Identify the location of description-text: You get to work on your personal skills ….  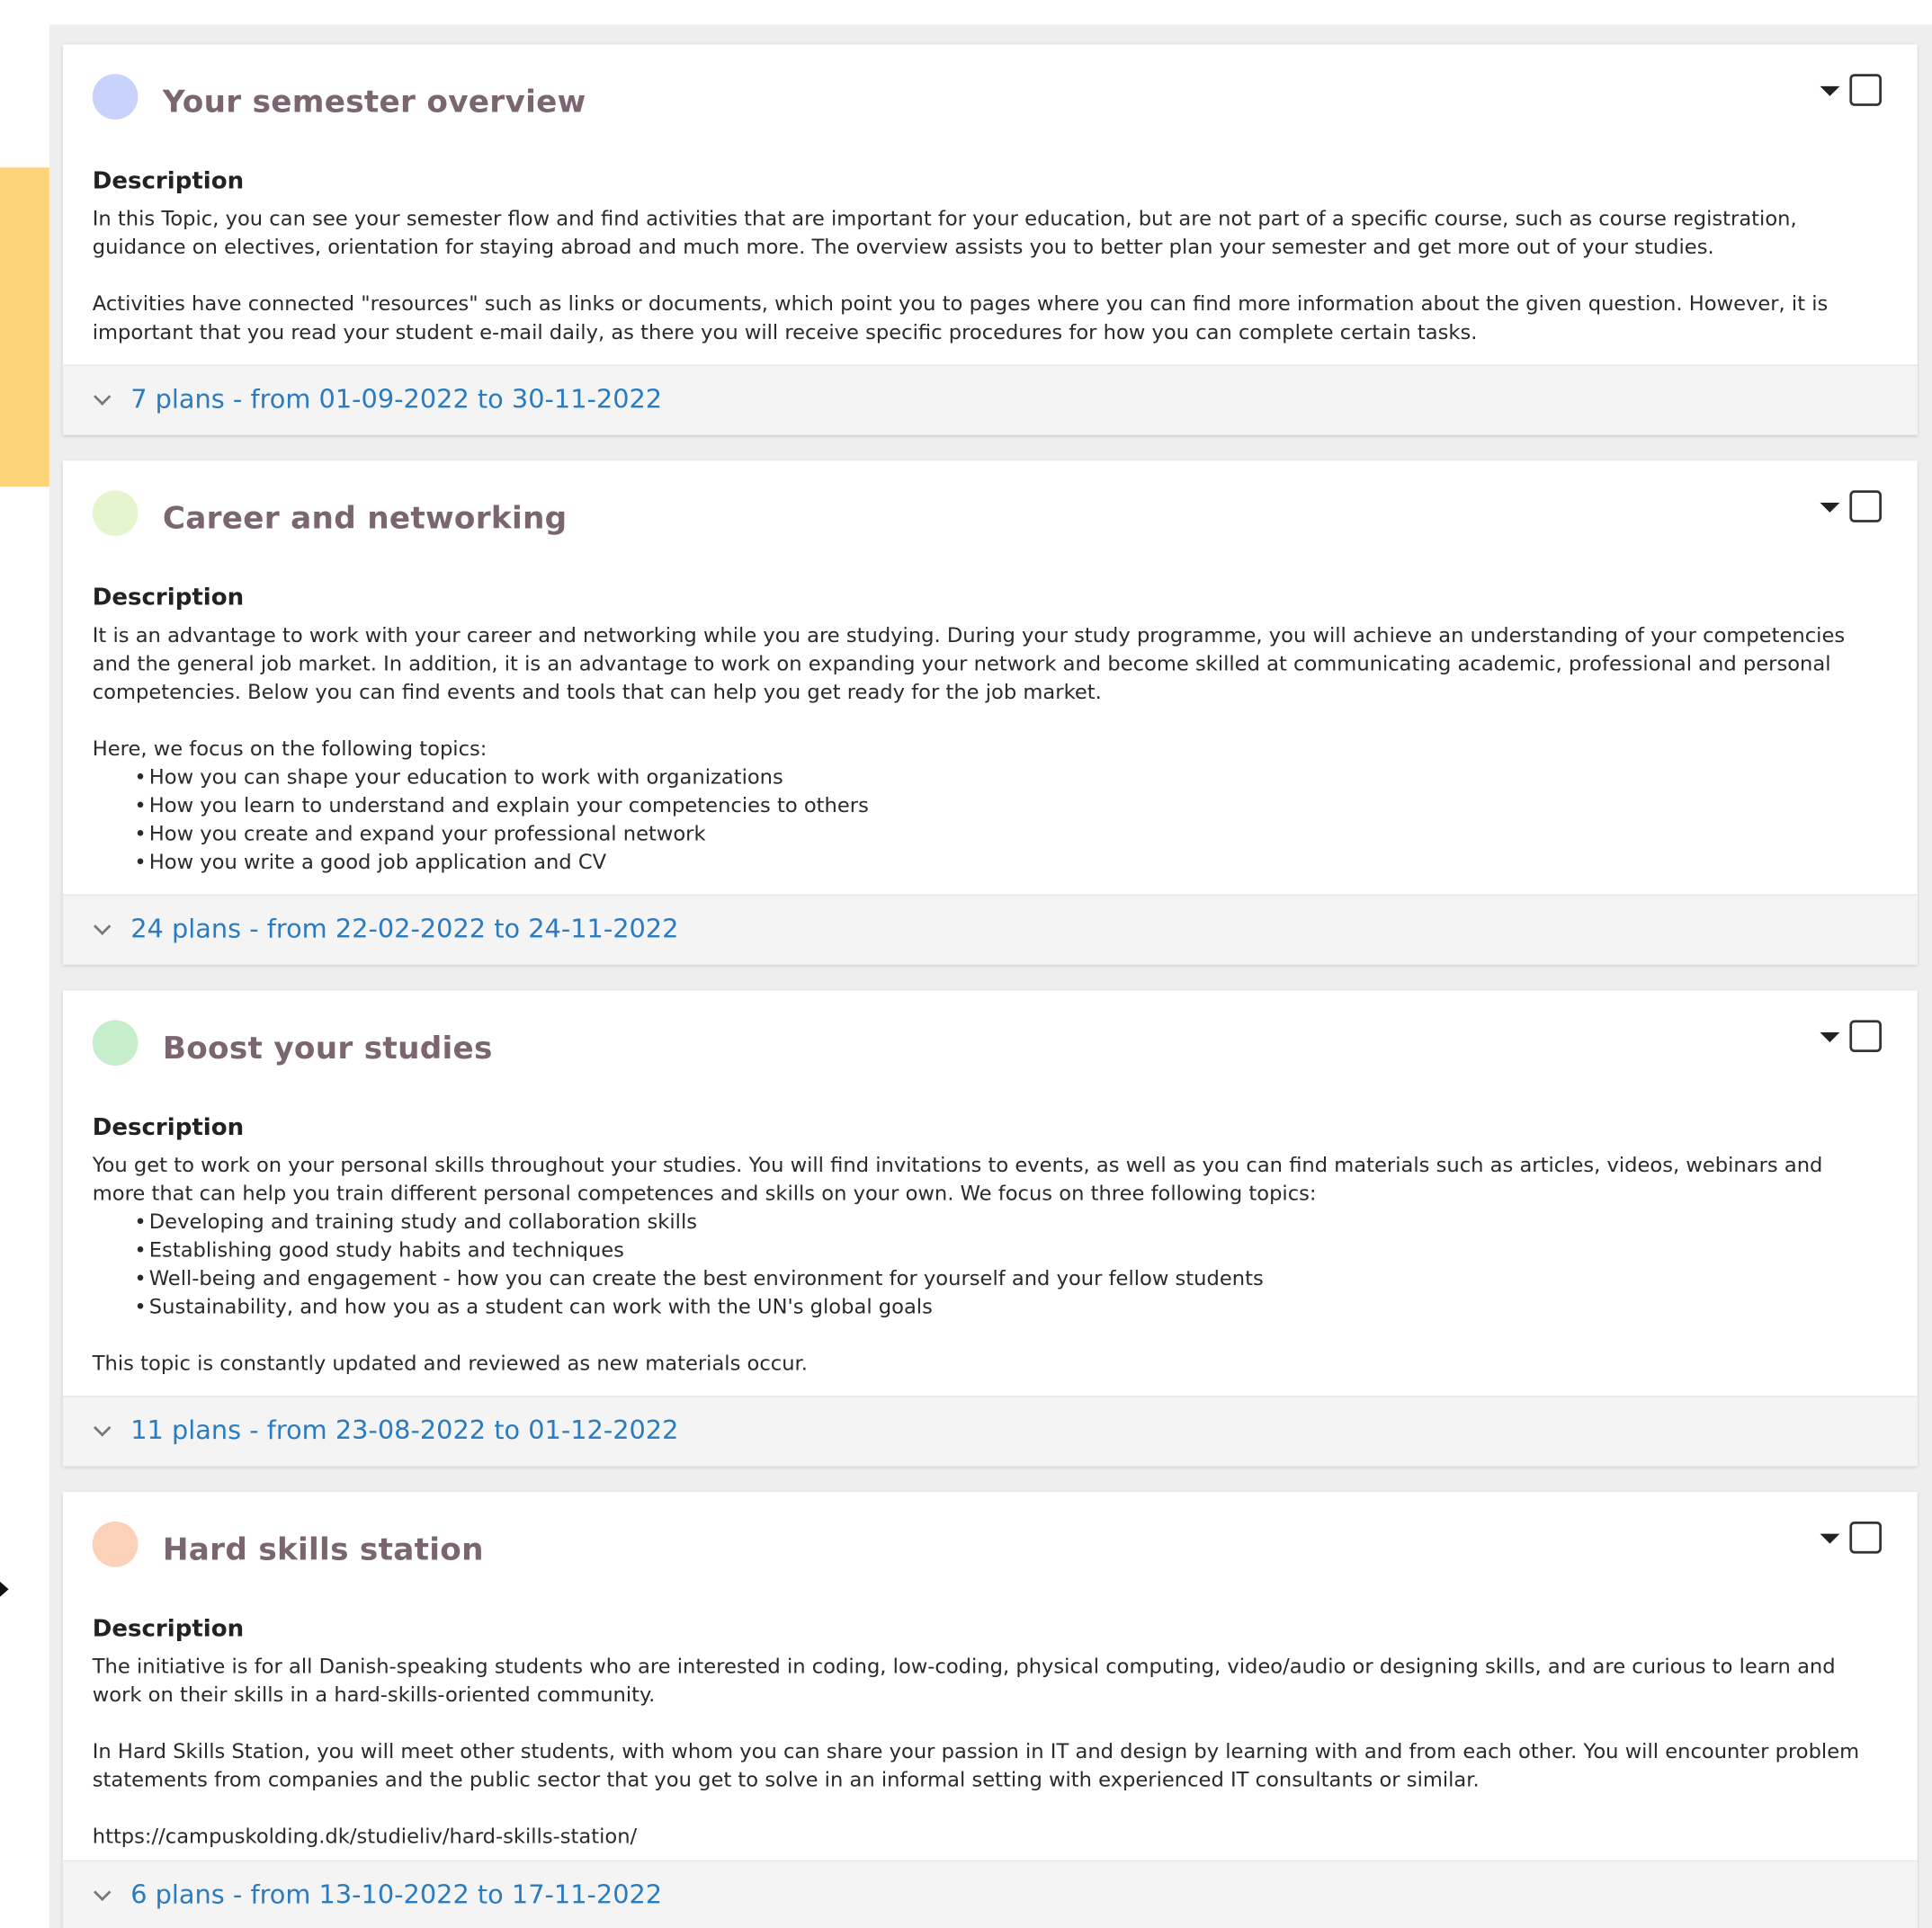
(980, 1264).